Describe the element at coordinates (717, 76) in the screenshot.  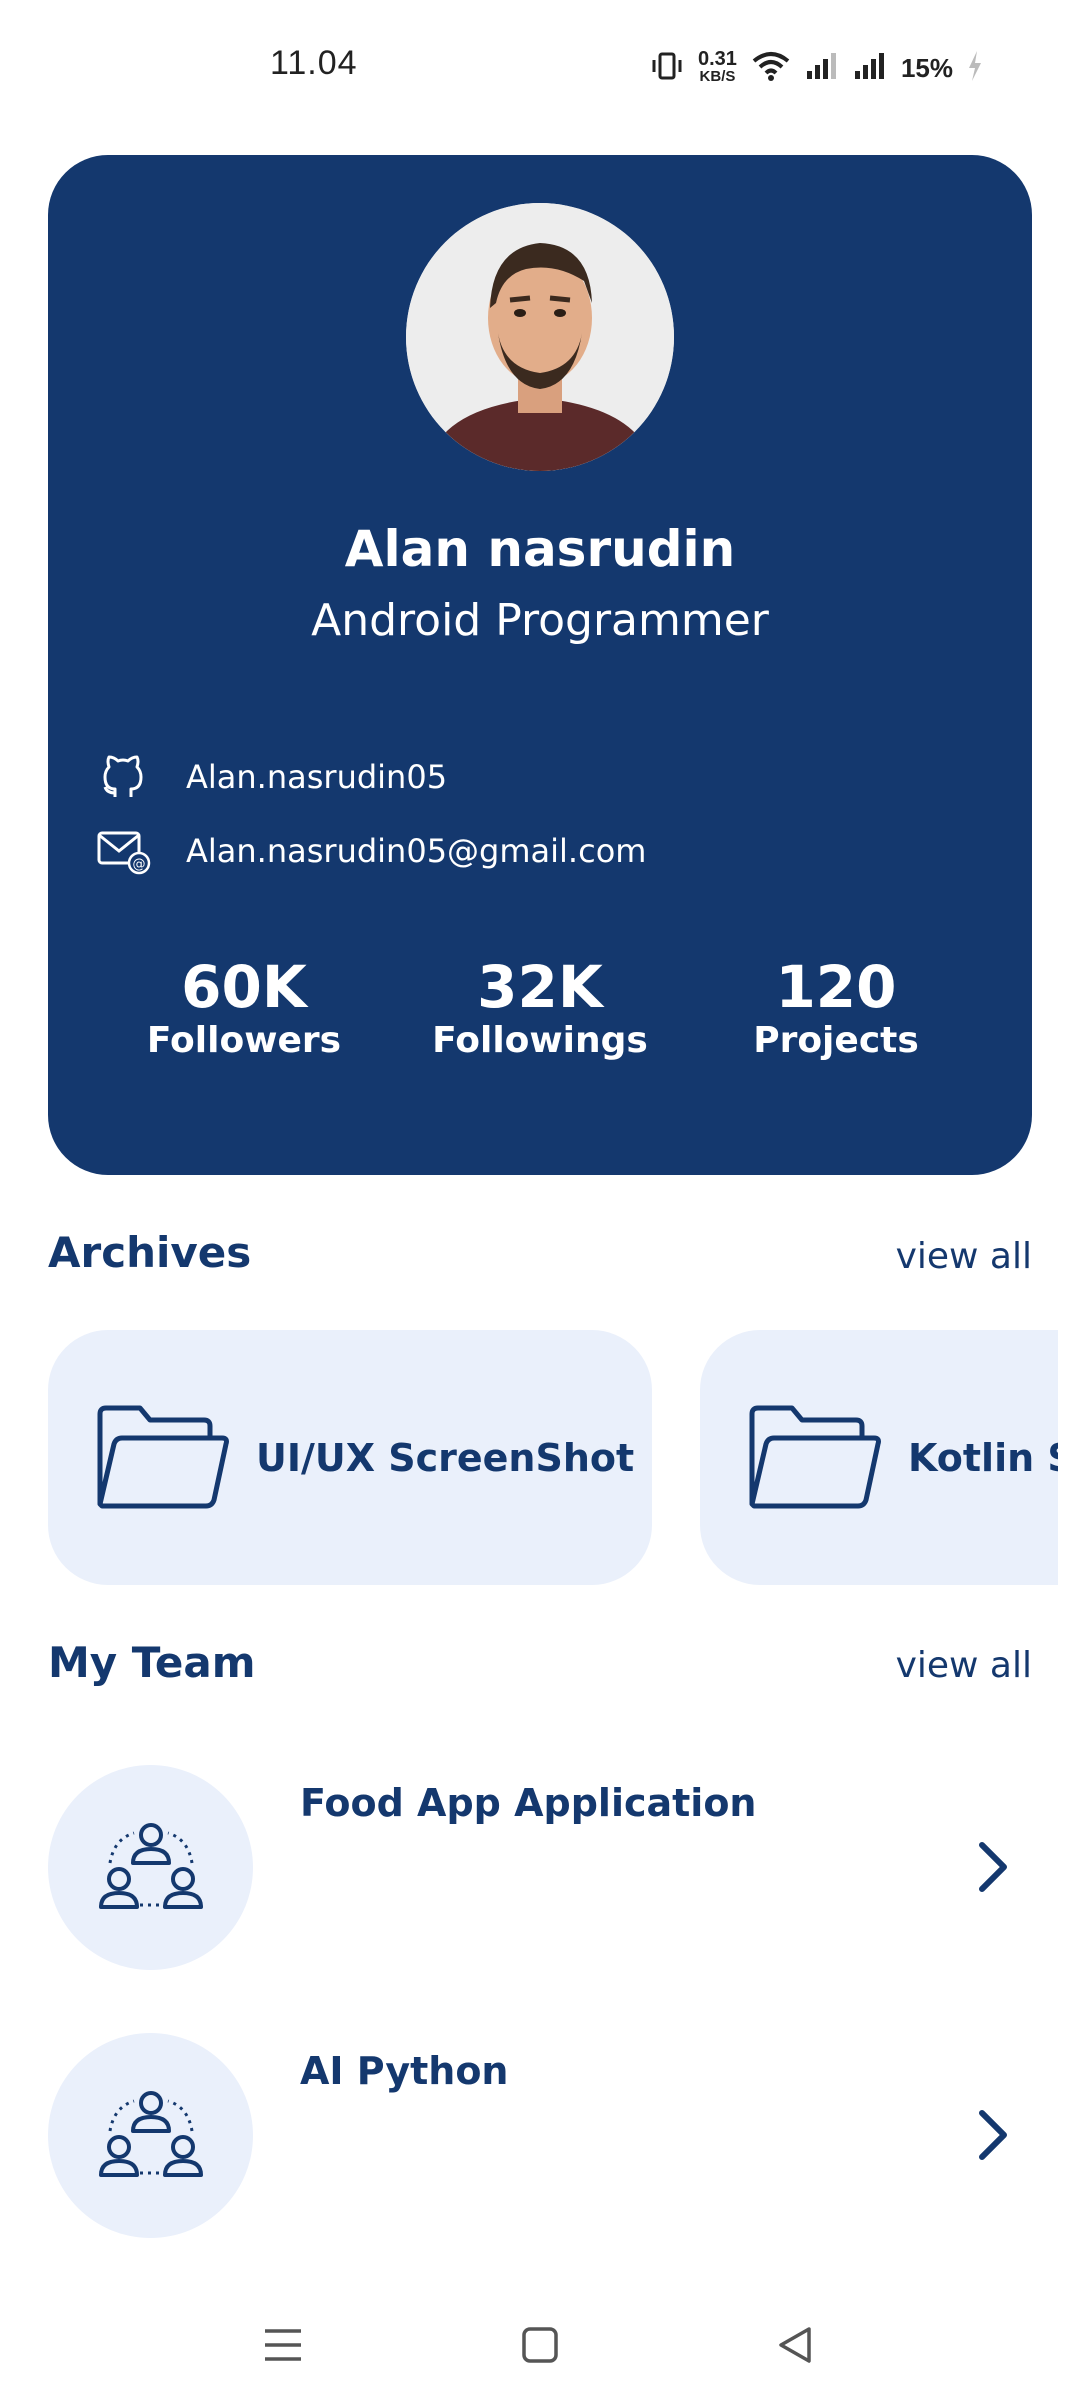
I see `speed-unit: KB/S` at that location.